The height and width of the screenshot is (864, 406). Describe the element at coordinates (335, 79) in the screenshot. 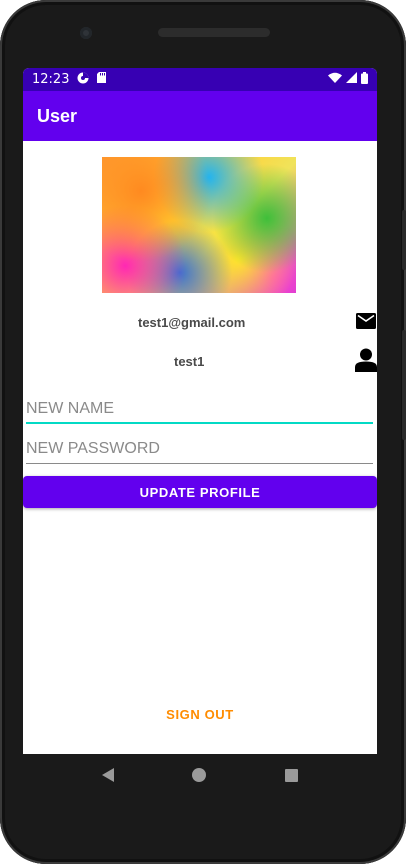

I see `wifi-icon` at that location.